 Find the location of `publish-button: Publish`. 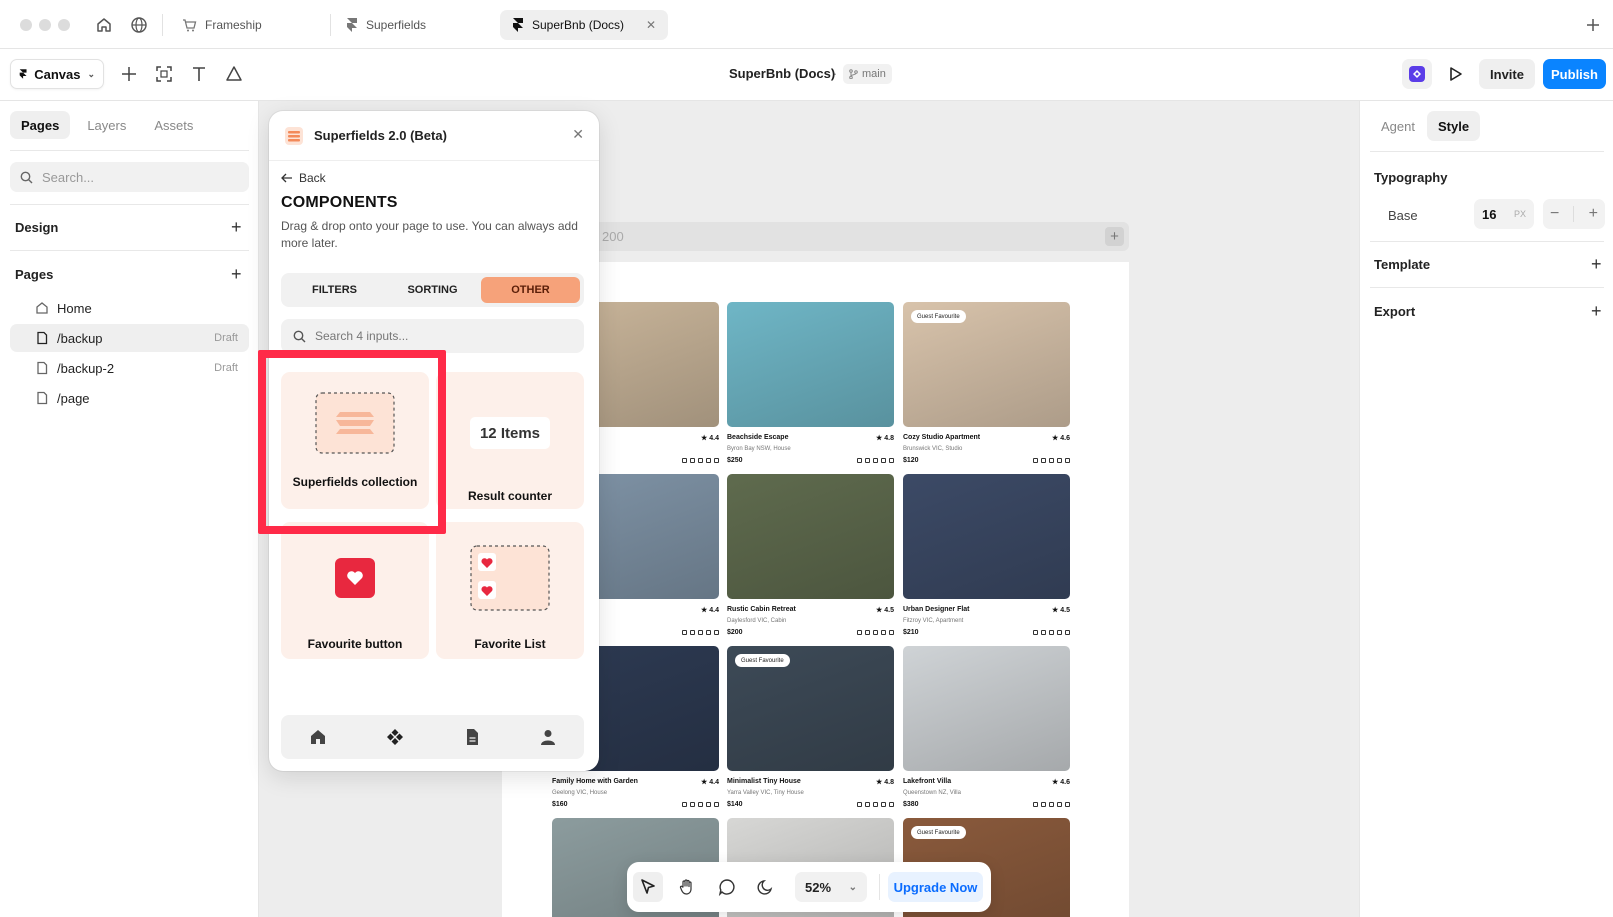

publish-button: Publish is located at coordinates (1574, 74).